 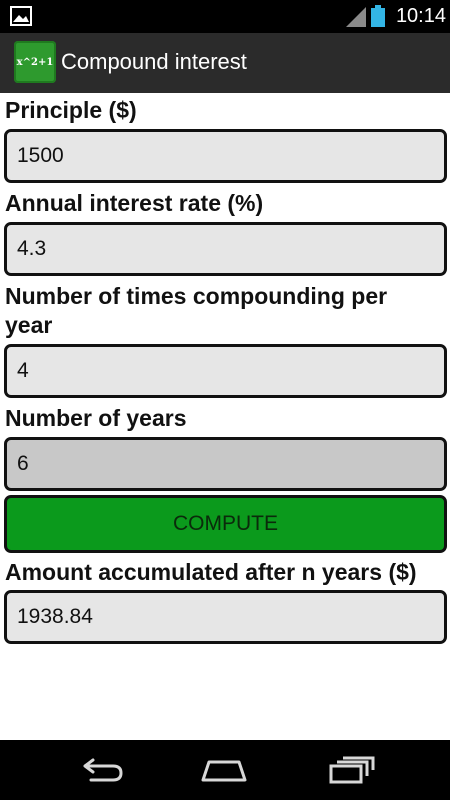 I want to click on app-title: Compound interest, so click(x=154, y=61).